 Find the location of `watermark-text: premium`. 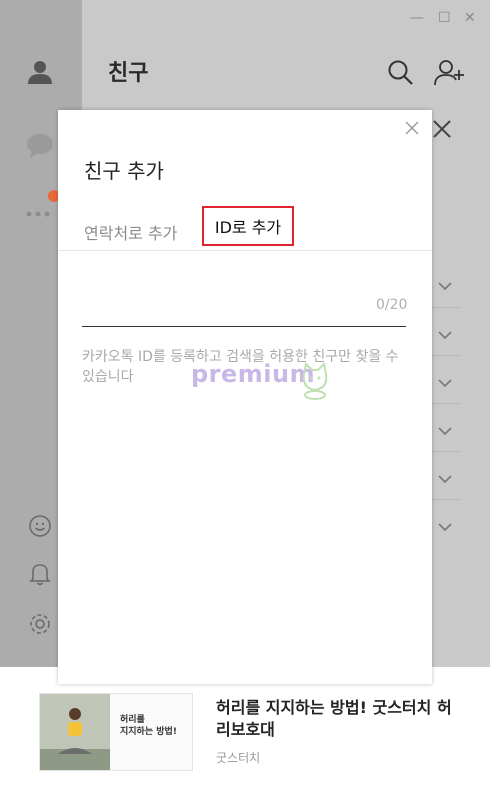

watermark-text: premium is located at coordinates (253, 374).